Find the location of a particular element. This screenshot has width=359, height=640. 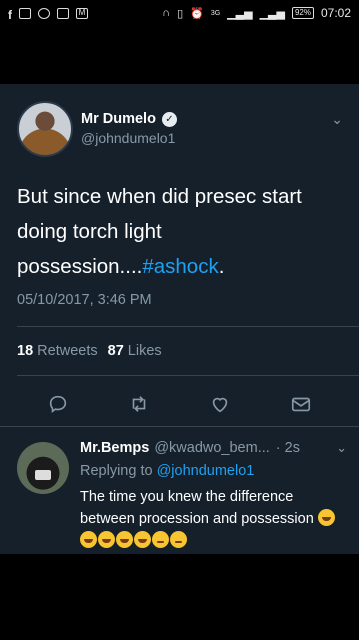

author-name: Mr Dumelo is located at coordinates (118, 119).